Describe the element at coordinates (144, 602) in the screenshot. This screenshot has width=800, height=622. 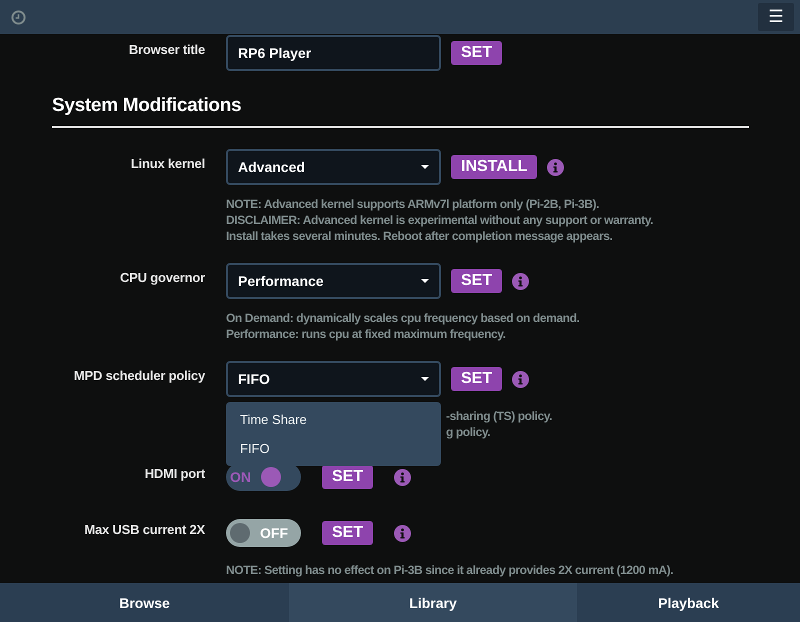
I see `nav-tab: Browse` at that location.